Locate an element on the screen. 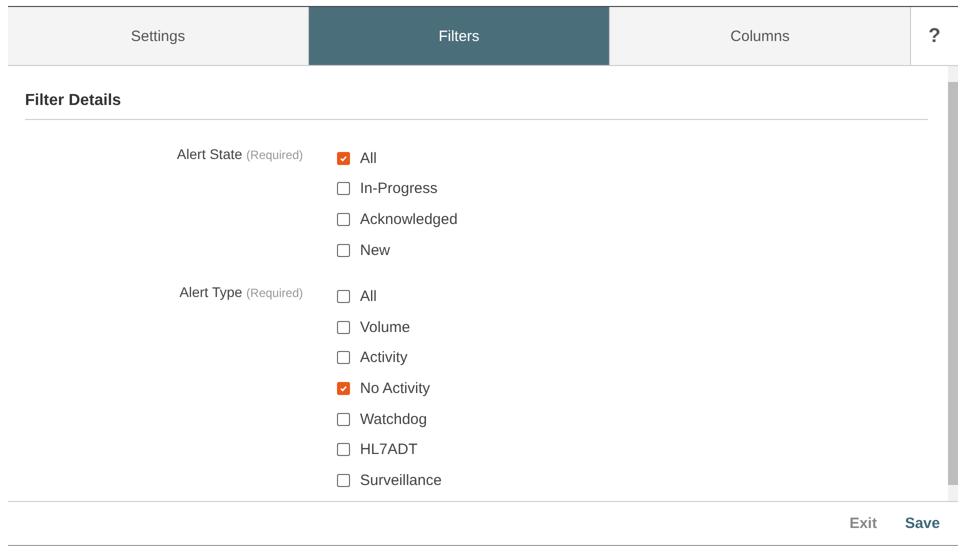  section-title: Filter Details is located at coordinates (476, 93).